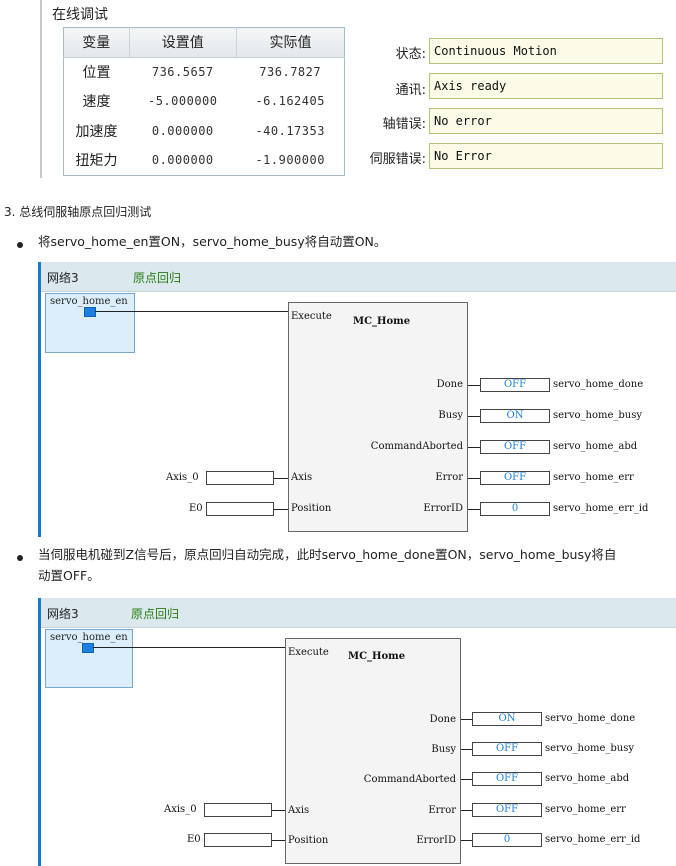 The width and height of the screenshot is (676, 866). I want to click on table-row: 加速度 0.000000 -40.17353, so click(204, 131).